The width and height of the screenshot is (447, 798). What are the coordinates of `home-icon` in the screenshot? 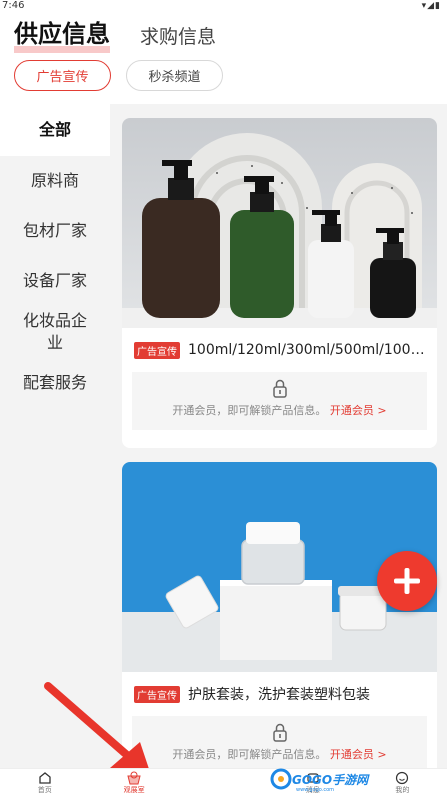 It's located at (45, 778).